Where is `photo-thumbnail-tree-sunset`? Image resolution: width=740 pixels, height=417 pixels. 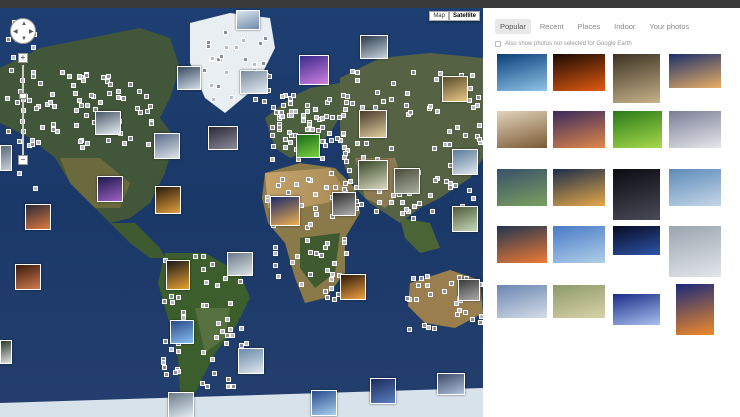 photo-thumbnail-tree-sunset is located at coordinates (695, 309).